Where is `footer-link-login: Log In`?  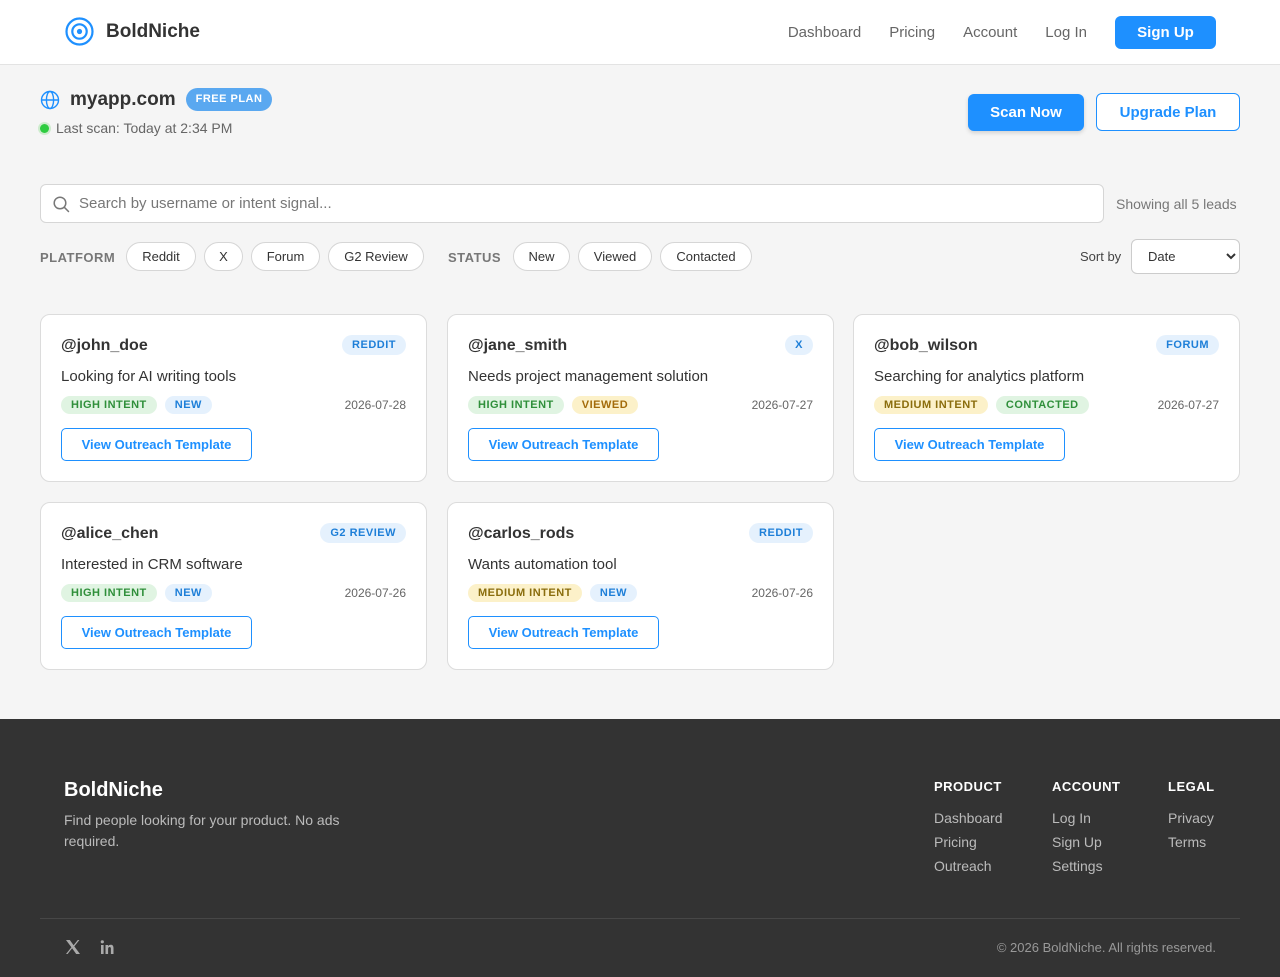 footer-link-login: Log In is located at coordinates (1086, 818).